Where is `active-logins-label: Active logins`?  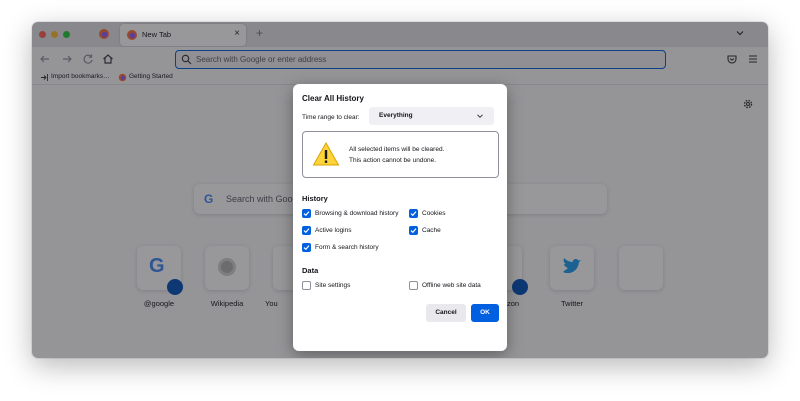 active-logins-label: Active logins is located at coordinates (333, 230).